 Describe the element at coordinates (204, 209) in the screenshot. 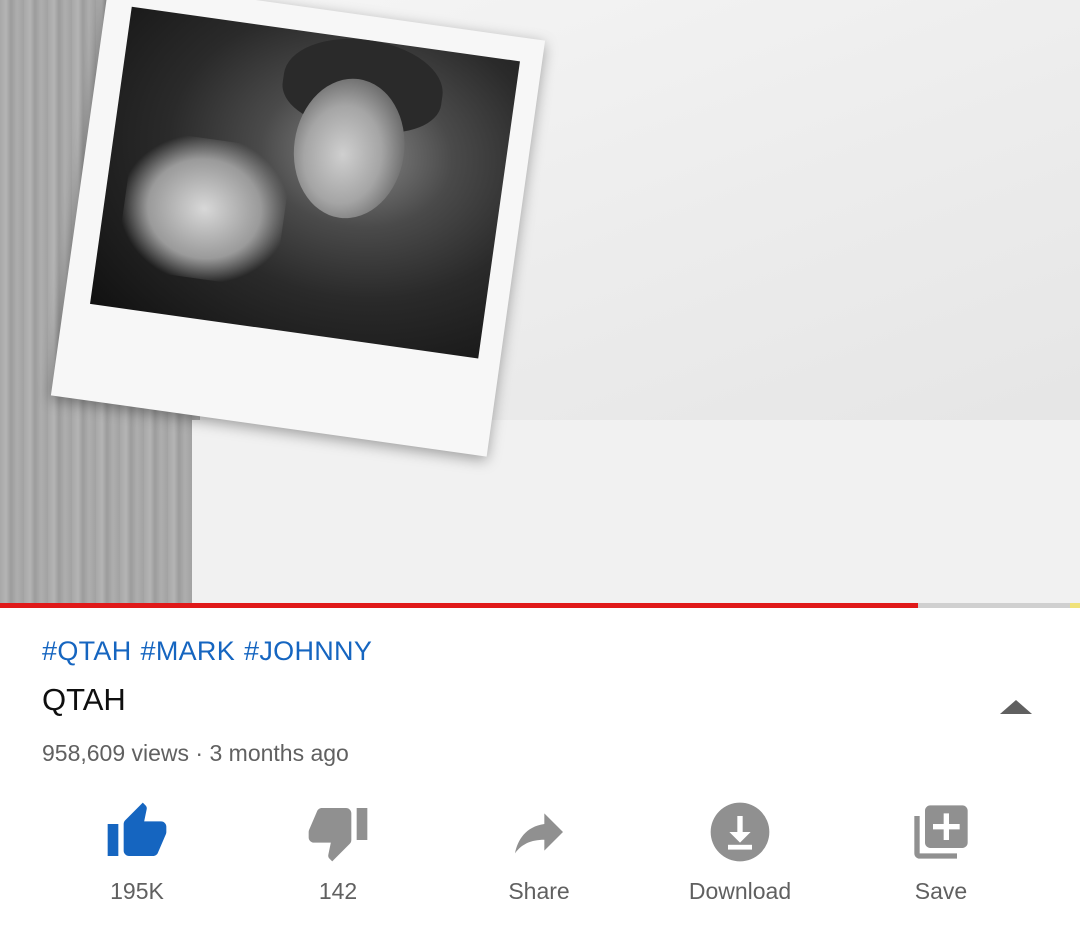

I see `photo-highlight` at that location.